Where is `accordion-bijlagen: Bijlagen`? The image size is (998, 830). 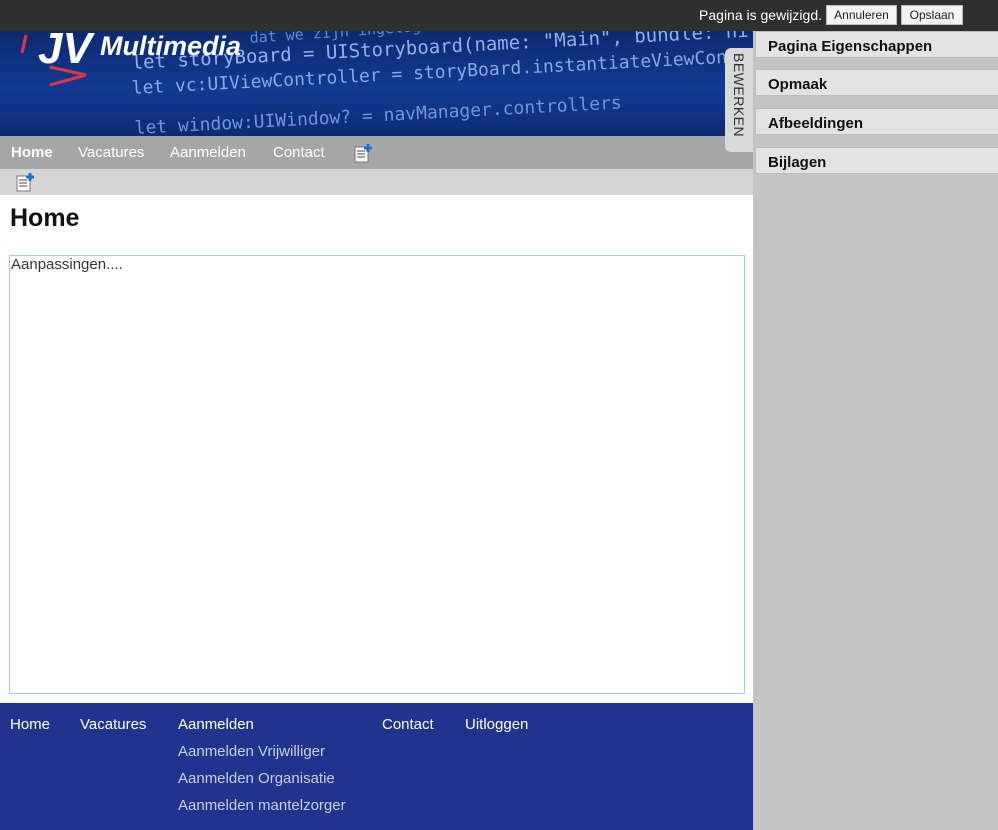 accordion-bijlagen: Bijlagen is located at coordinates (876, 160).